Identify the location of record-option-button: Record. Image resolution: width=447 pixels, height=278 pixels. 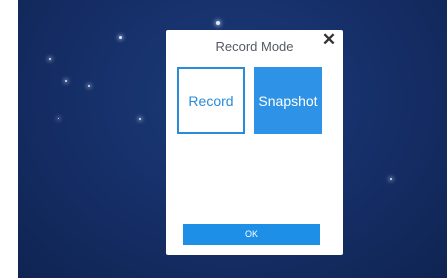
(211, 100).